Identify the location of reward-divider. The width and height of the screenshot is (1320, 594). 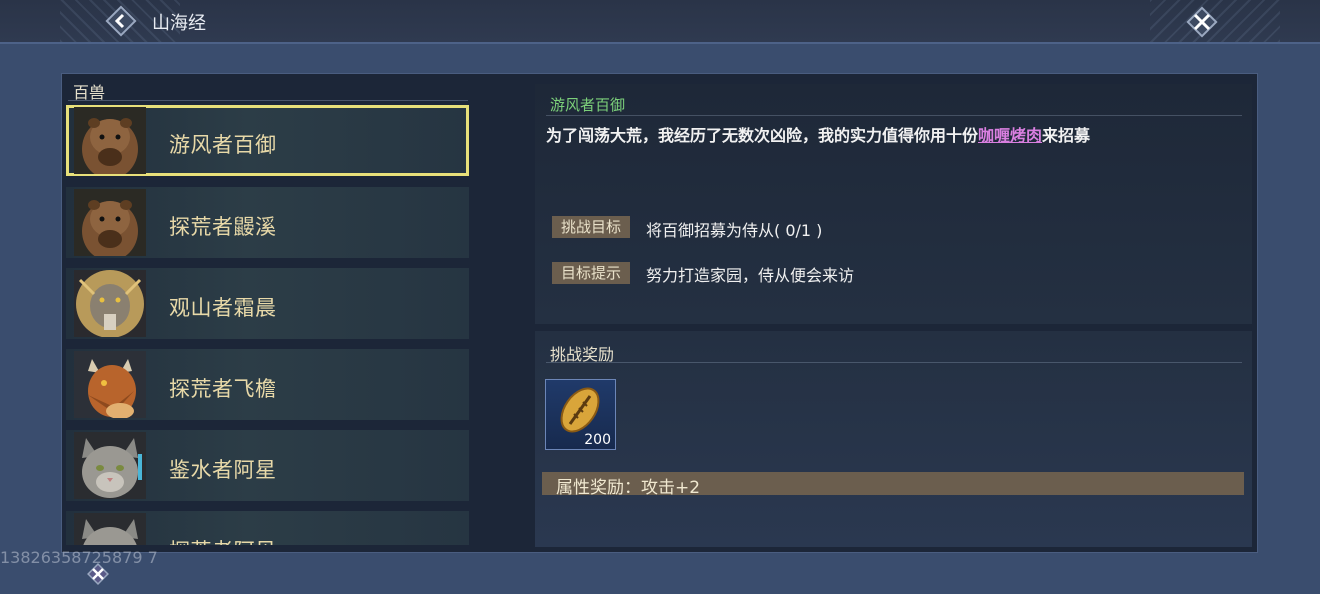
(894, 362).